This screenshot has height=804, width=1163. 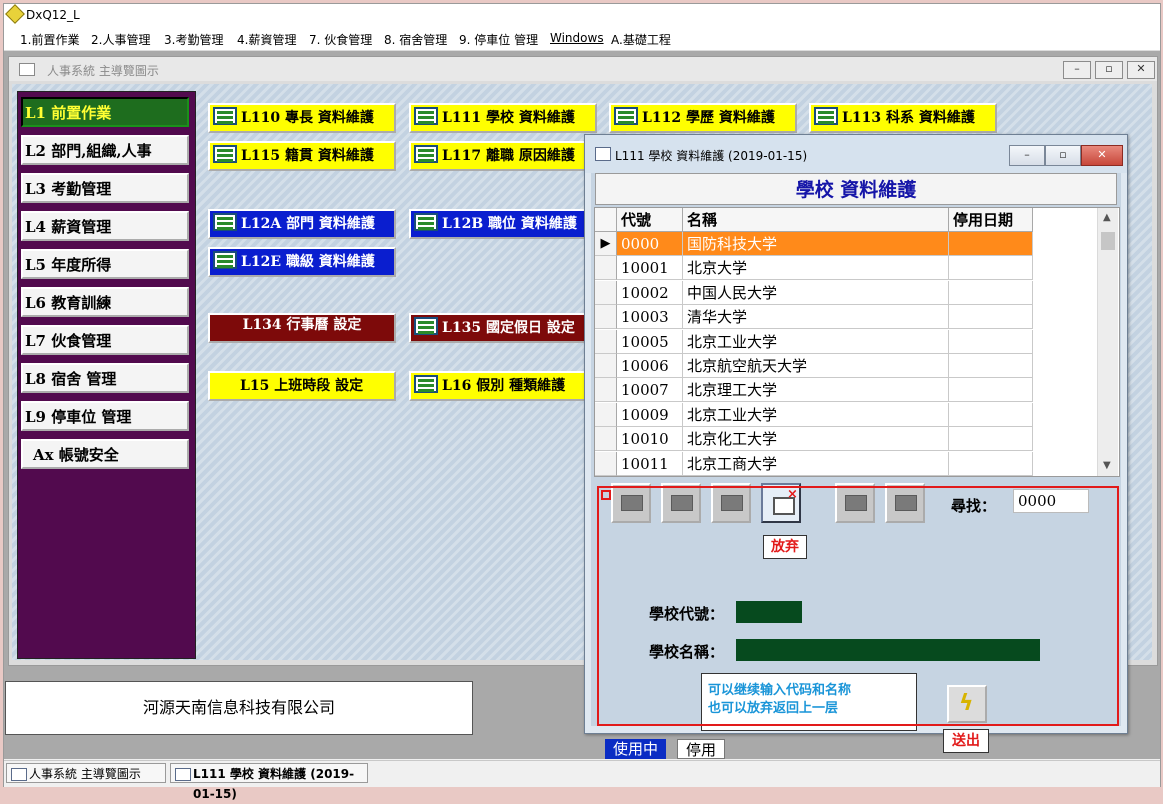 What do you see at coordinates (503, 386) in the screenshot?
I see `module-l16-button: L16 假別 種類維護` at bounding box center [503, 386].